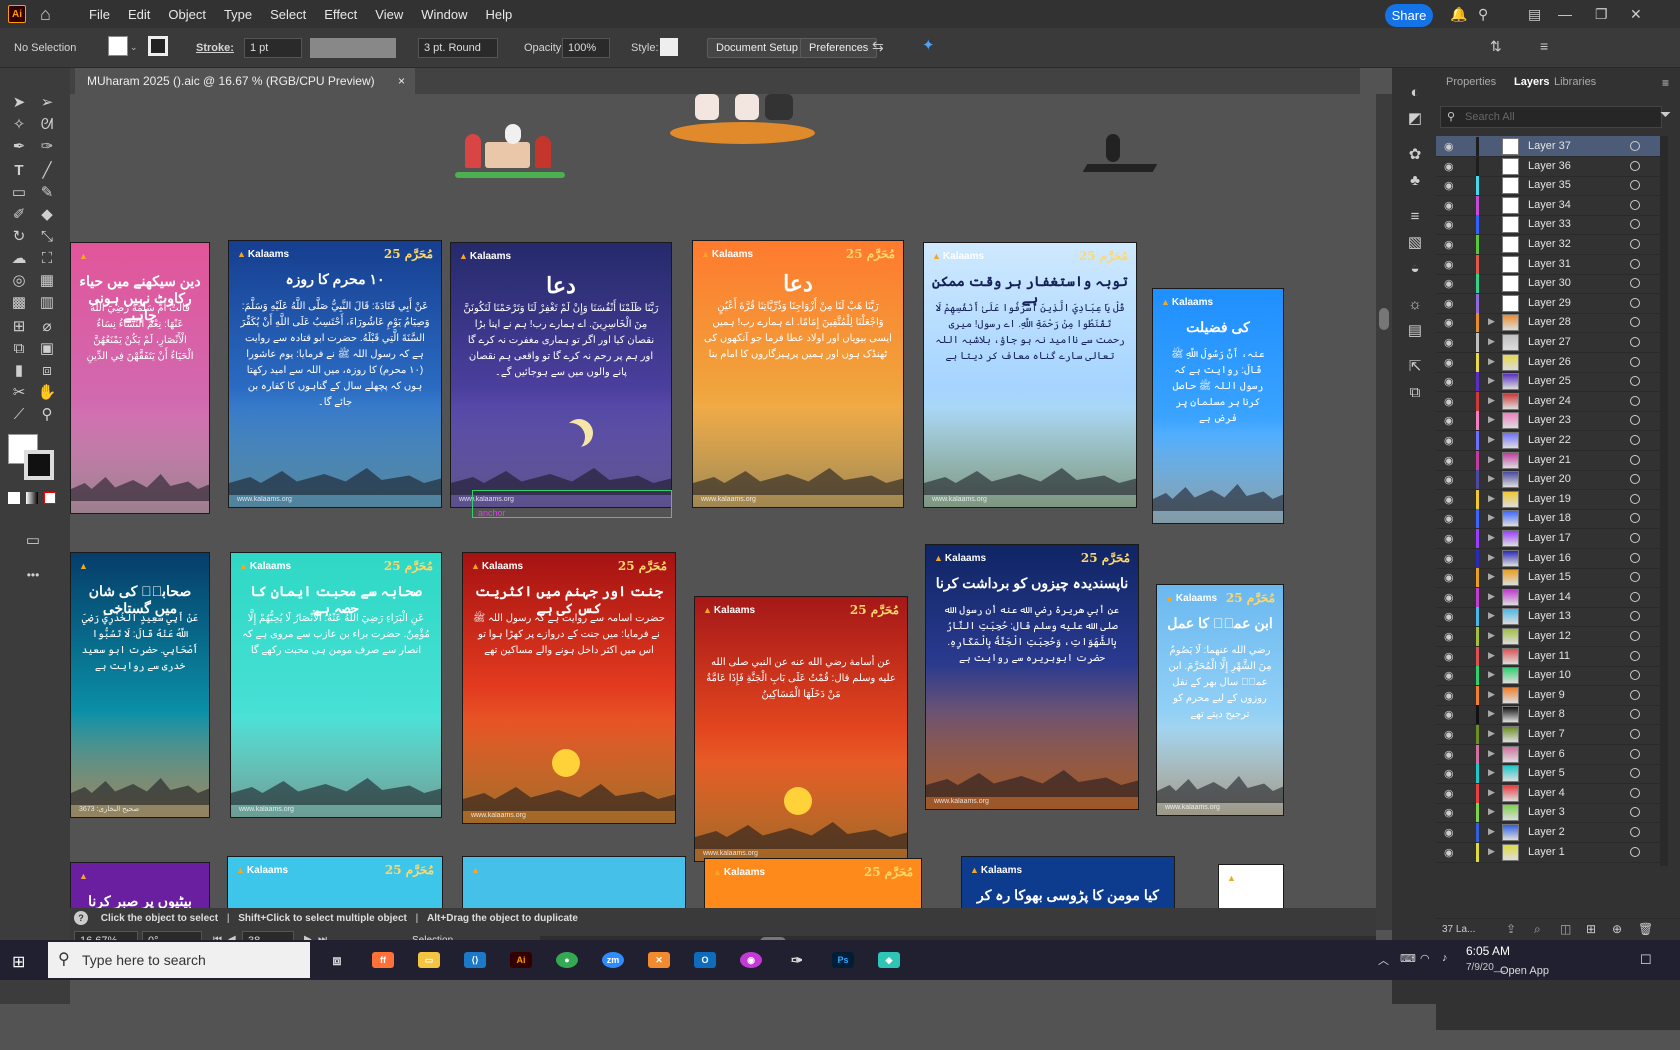 This screenshot has width=1680, height=1050. I want to click on zoom-tool-icon: ⚲, so click(47, 415).